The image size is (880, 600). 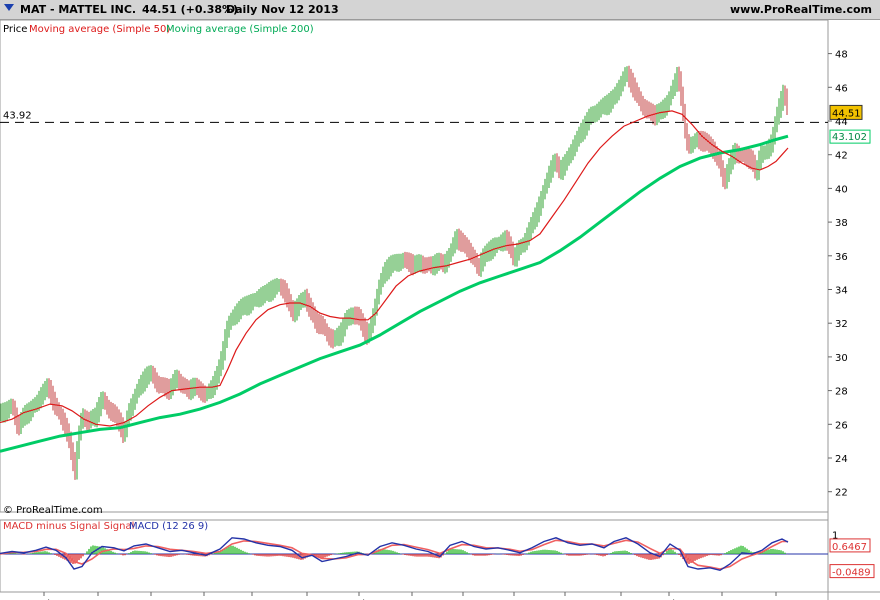 What do you see at coordinates (841, 257) in the screenshot?
I see `y-tick-label: 36` at bounding box center [841, 257].